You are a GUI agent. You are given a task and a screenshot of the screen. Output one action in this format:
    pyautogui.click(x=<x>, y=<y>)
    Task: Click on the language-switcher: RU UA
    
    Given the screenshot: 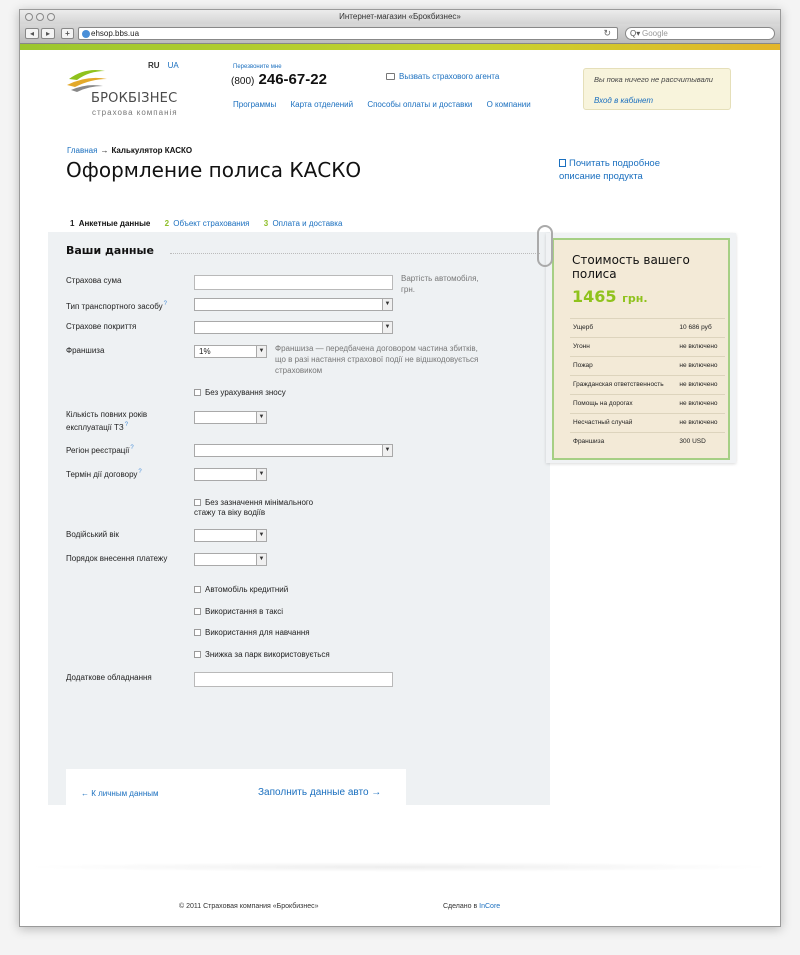 What is the action you would take?
    pyautogui.click(x=163, y=65)
    